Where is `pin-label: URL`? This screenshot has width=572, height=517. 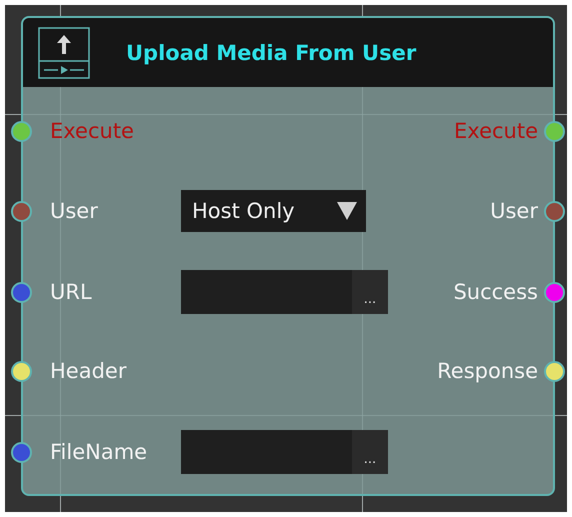
pin-label: URL is located at coordinates (71, 292).